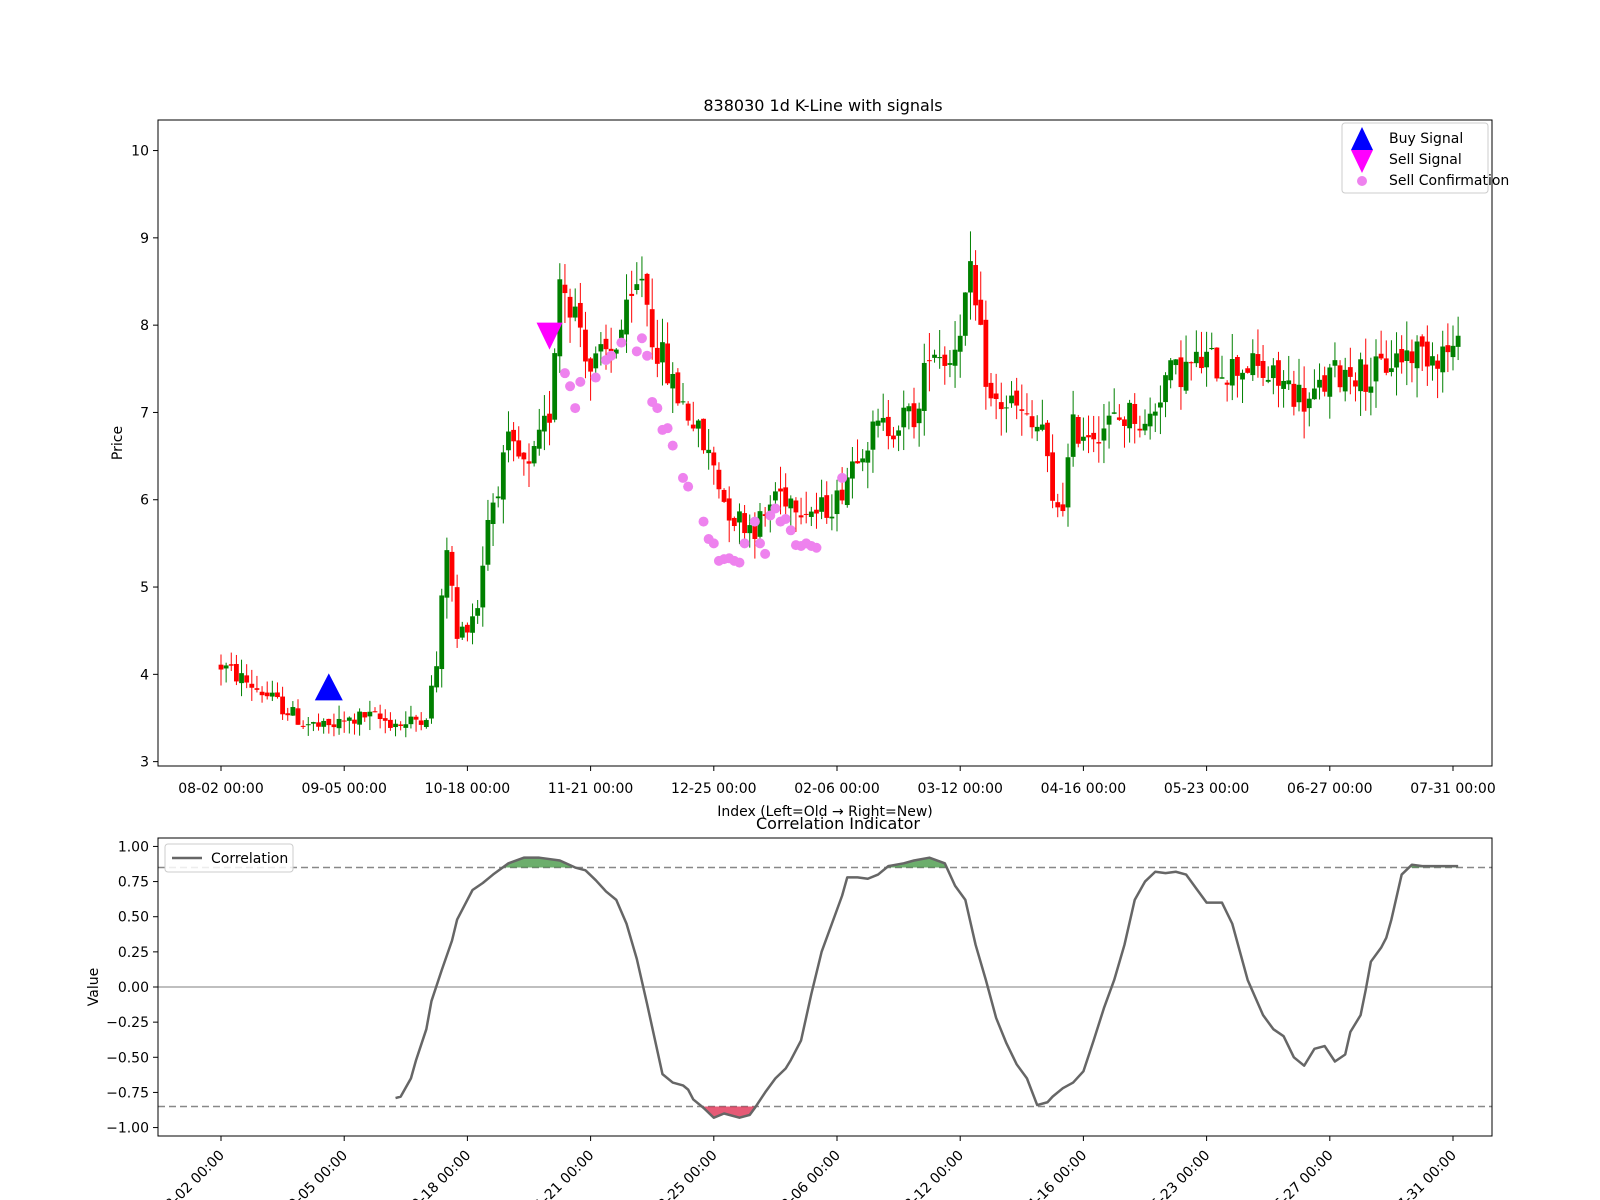  What do you see at coordinates (836, 789) in the screenshot?
I see `x-tick-label: 02-06 00:00` at bounding box center [836, 789].